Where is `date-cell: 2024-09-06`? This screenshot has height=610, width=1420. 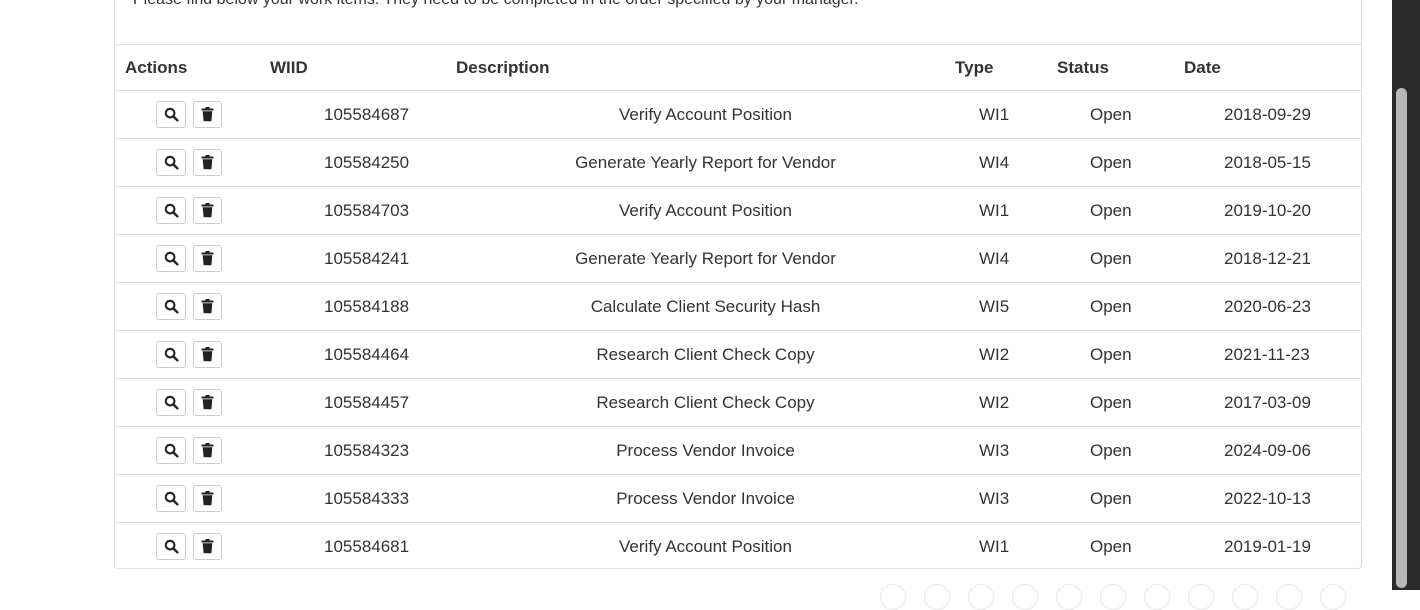
date-cell: 2024-09-06 is located at coordinates (1272, 450).